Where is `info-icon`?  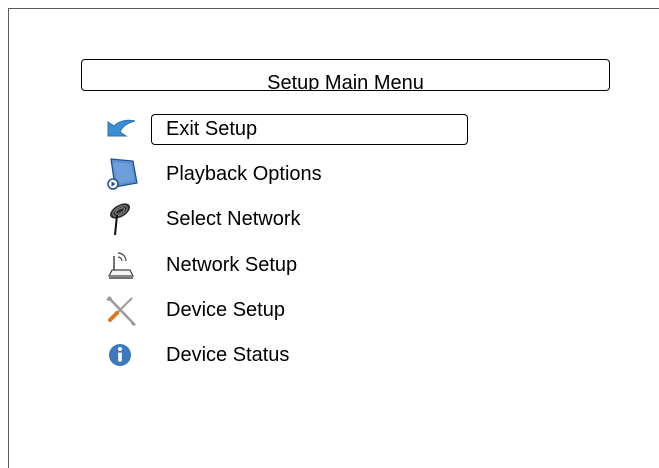 info-icon is located at coordinates (121, 355).